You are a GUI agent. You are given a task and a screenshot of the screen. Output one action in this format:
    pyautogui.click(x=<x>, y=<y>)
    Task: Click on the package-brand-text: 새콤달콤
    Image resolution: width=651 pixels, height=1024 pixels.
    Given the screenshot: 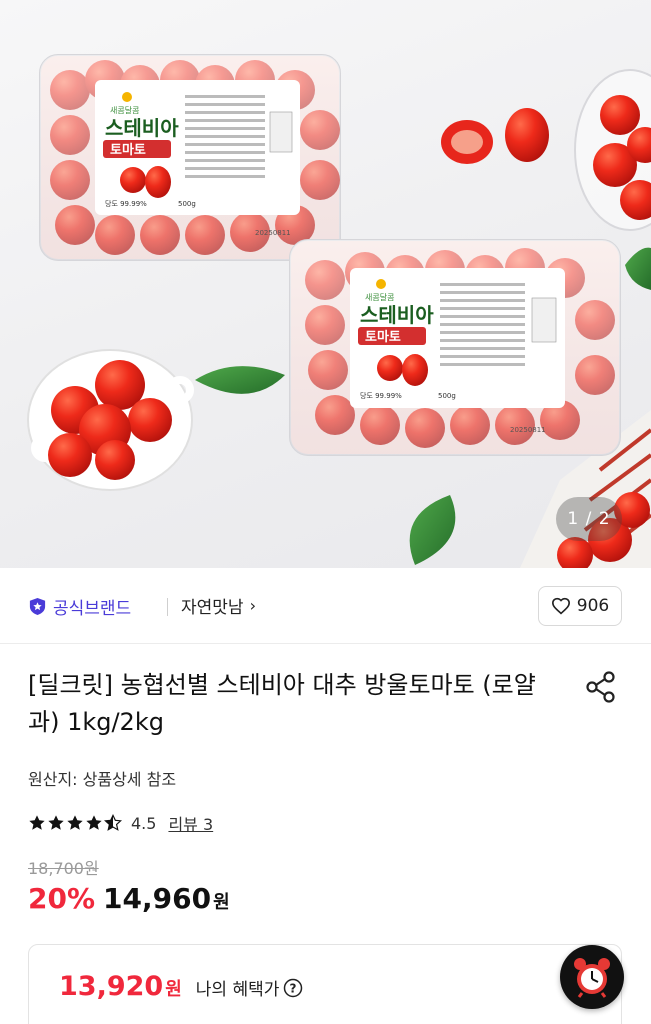 What is the action you would take?
    pyautogui.click(x=124, y=110)
    